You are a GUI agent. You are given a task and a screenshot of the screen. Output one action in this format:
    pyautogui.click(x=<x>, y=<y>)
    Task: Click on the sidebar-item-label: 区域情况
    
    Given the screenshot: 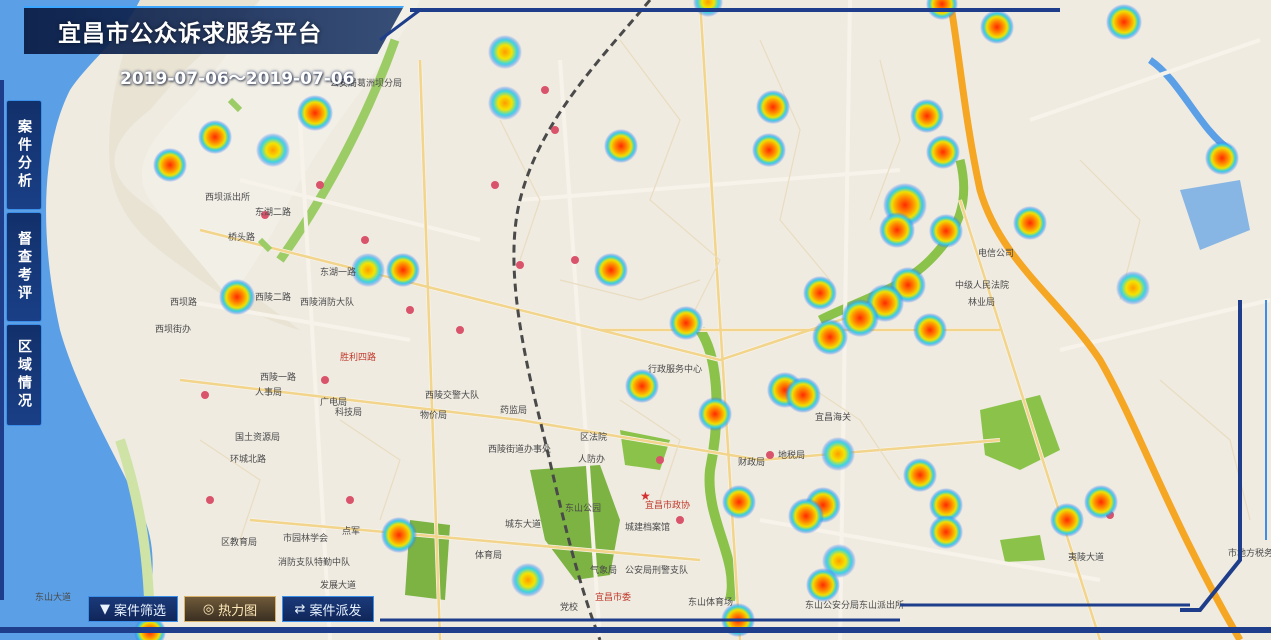 What is the action you would take?
    pyautogui.click(x=24, y=375)
    